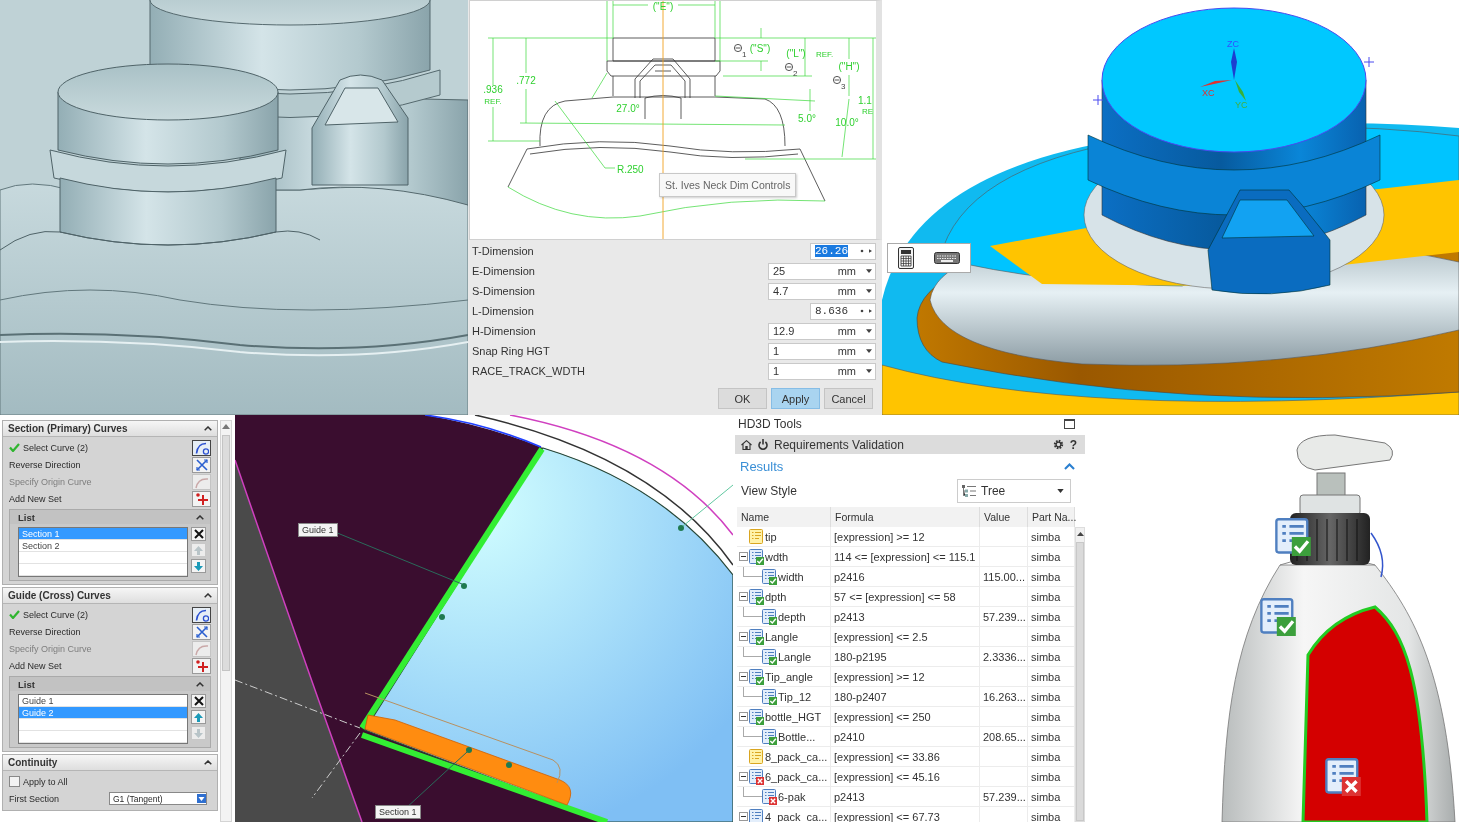 The width and height of the screenshot is (1459, 822). What do you see at coordinates (825, 54) in the screenshot?
I see `dimension-label: REF.` at bounding box center [825, 54].